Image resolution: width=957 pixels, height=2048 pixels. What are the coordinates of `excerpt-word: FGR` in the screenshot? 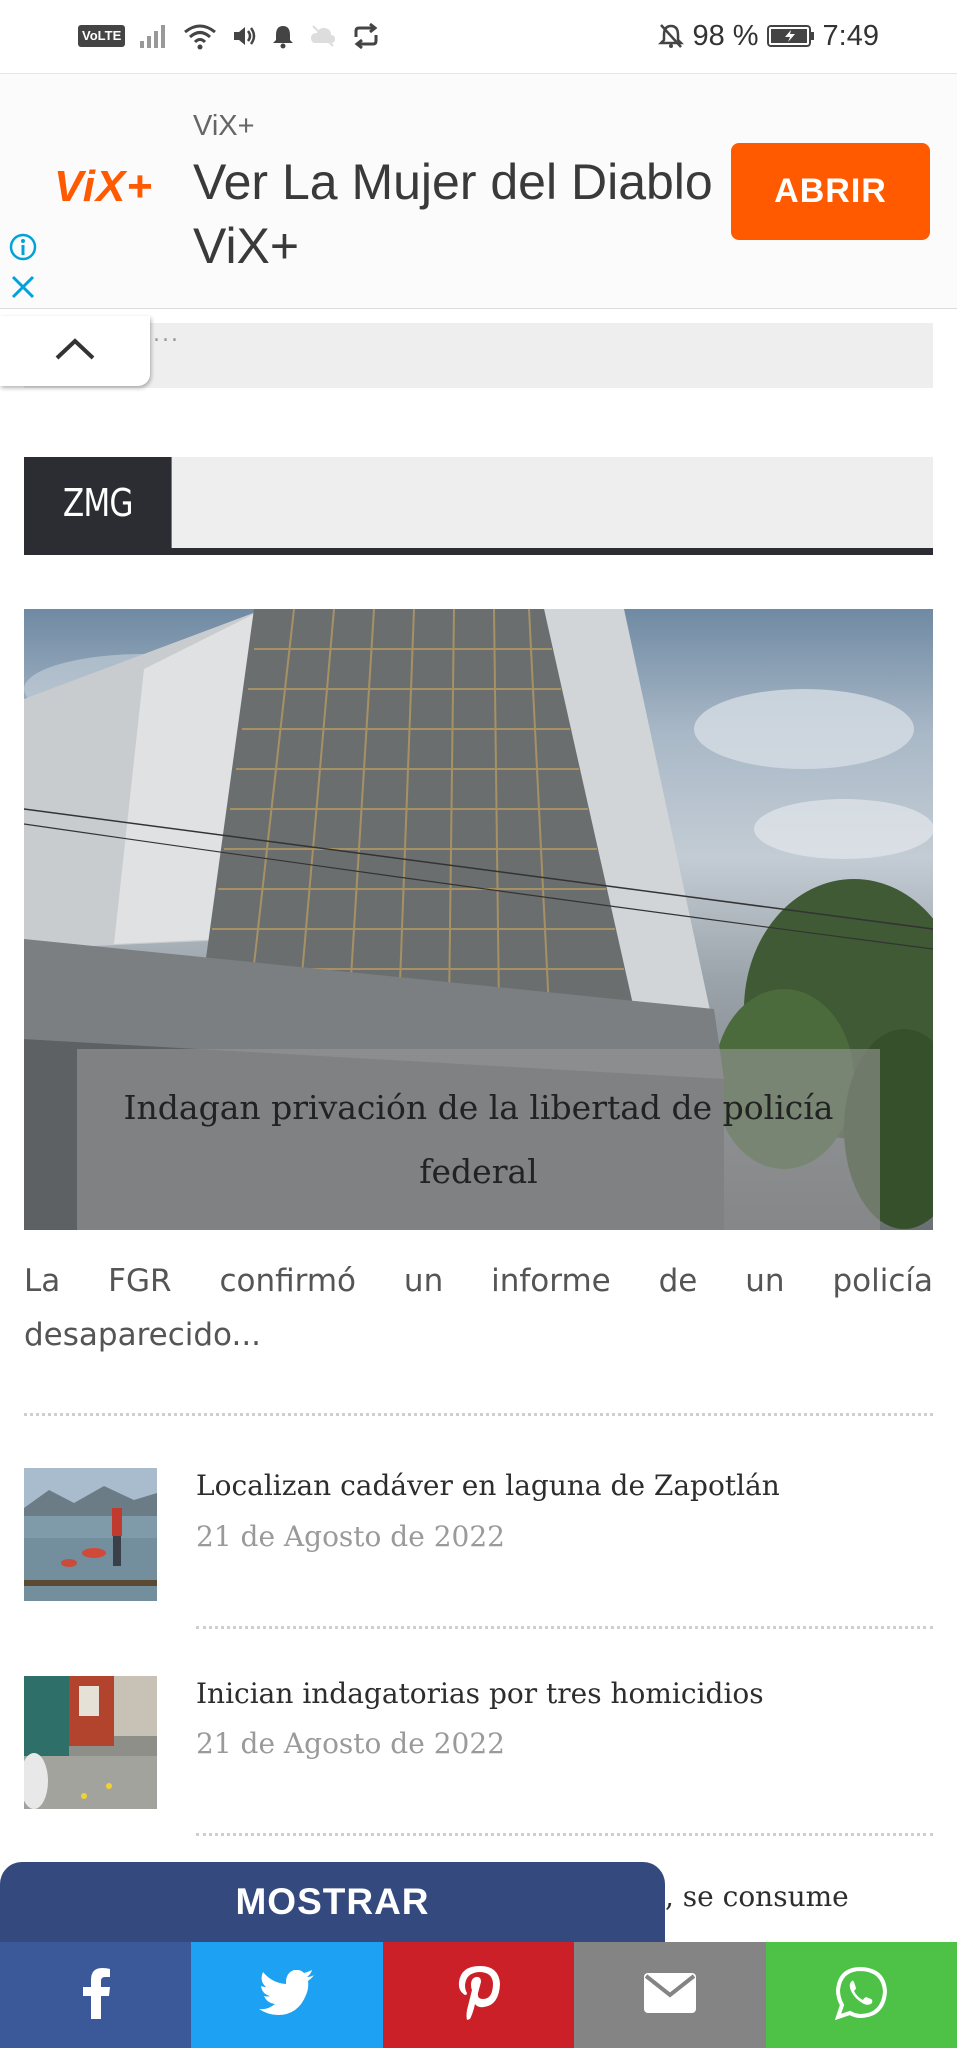 It's located at (140, 1281).